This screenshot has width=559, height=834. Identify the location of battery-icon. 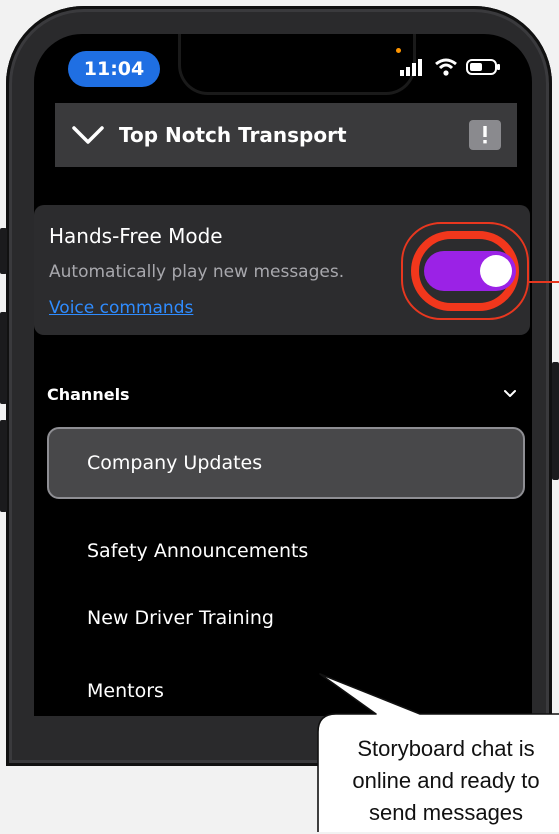
(483, 67).